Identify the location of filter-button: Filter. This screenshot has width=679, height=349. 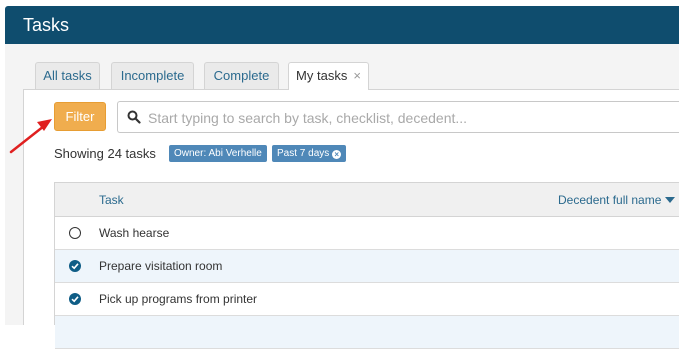
(80, 116).